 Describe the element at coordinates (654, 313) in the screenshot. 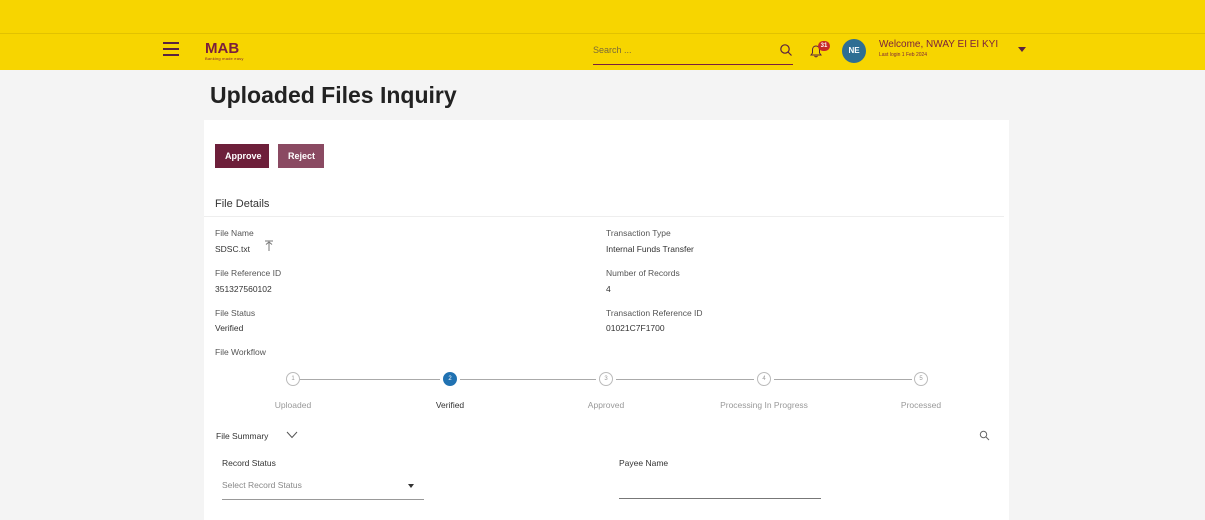

I see `transaction-reference-label: Transaction Reference ID` at that location.